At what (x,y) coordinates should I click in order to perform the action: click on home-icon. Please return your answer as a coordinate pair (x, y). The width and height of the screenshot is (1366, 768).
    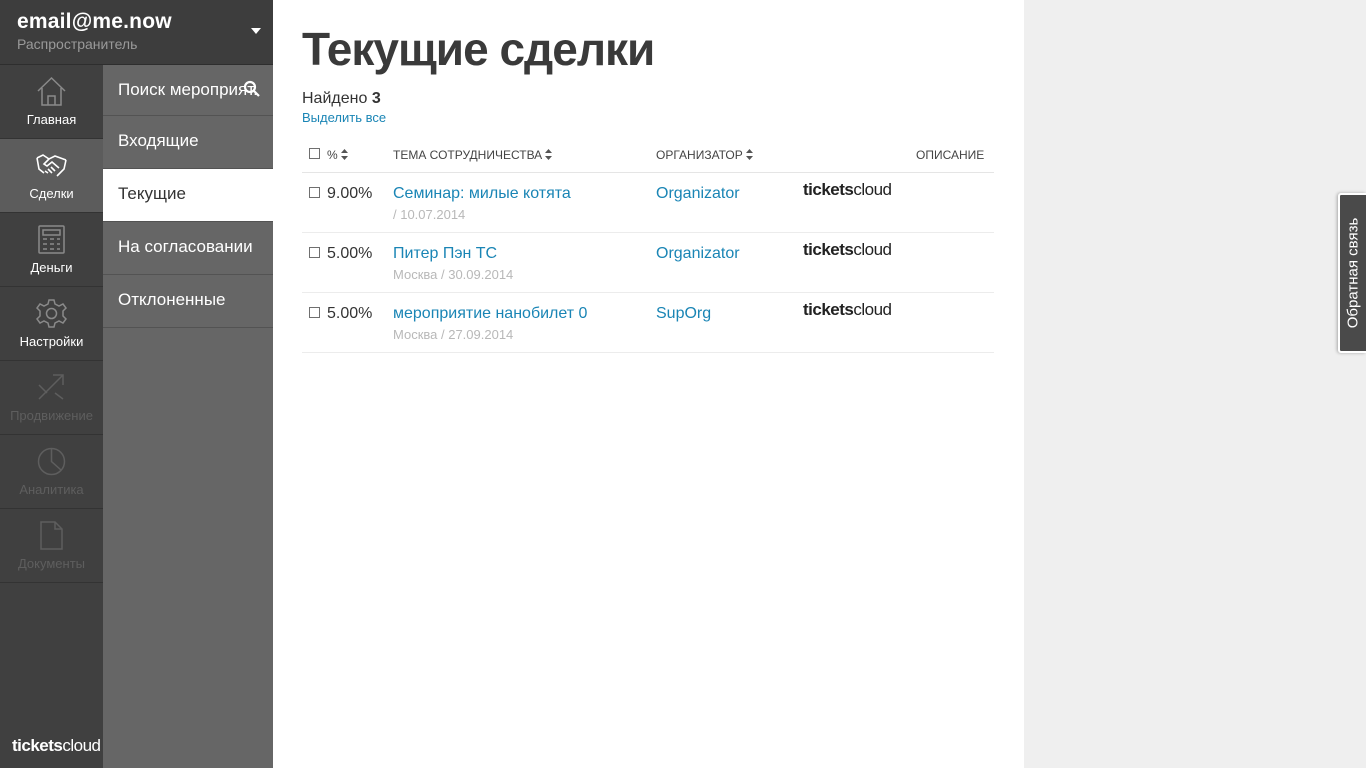
    Looking at the image, I should click on (51, 91).